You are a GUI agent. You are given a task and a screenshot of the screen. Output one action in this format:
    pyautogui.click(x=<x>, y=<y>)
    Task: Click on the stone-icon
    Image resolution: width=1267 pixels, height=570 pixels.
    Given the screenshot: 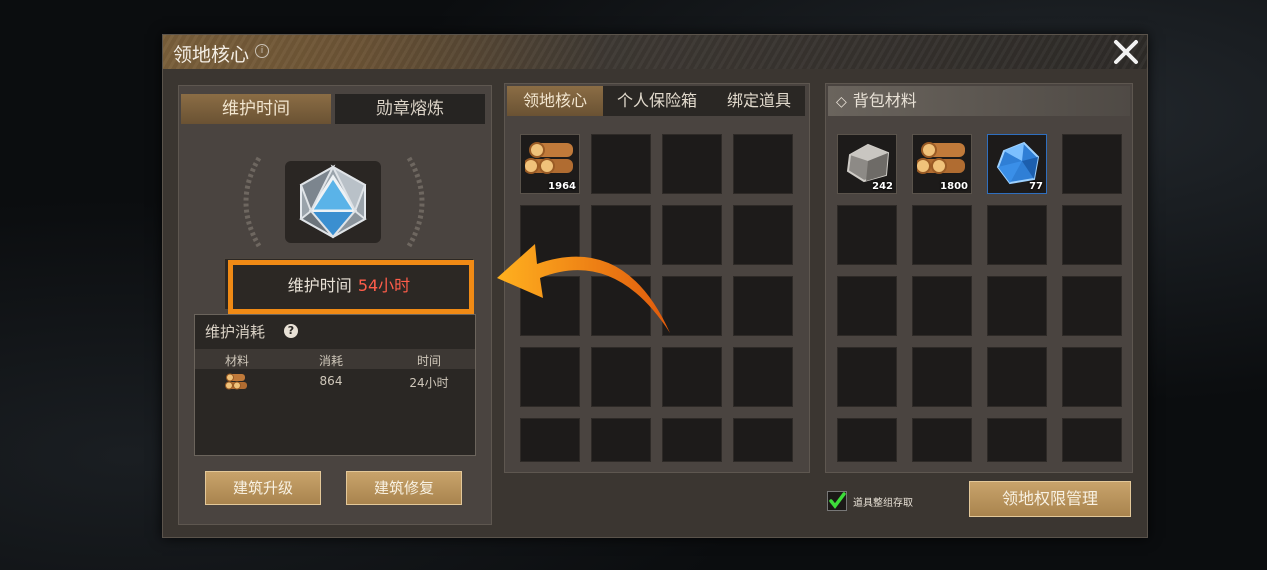 What is the action you would take?
    pyautogui.click(x=868, y=163)
    